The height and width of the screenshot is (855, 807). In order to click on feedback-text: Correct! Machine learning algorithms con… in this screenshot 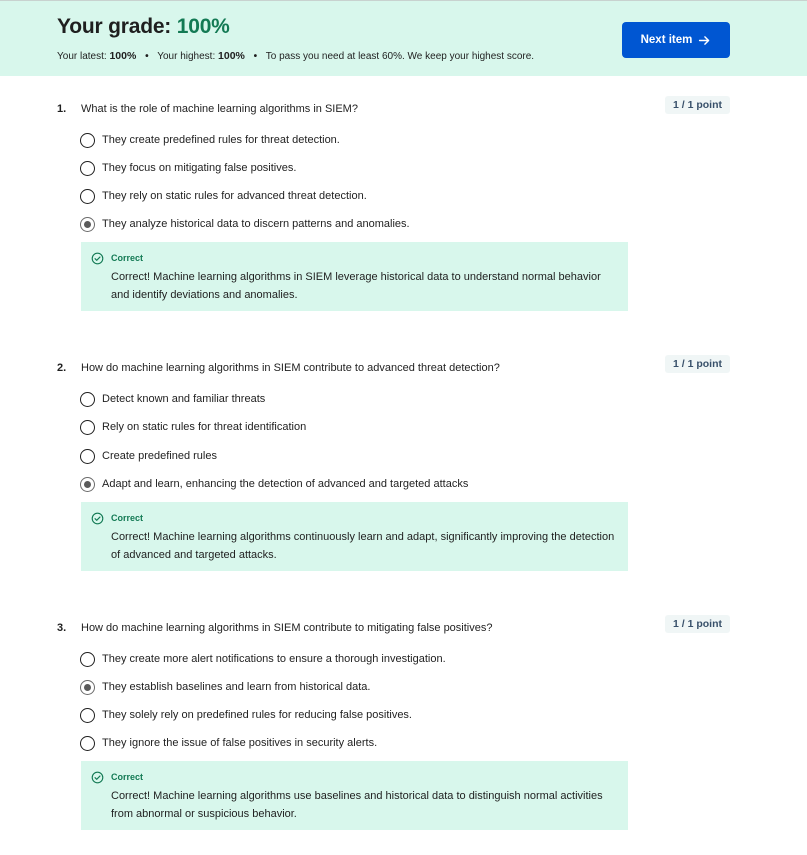, I will do `click(363, 546)`.